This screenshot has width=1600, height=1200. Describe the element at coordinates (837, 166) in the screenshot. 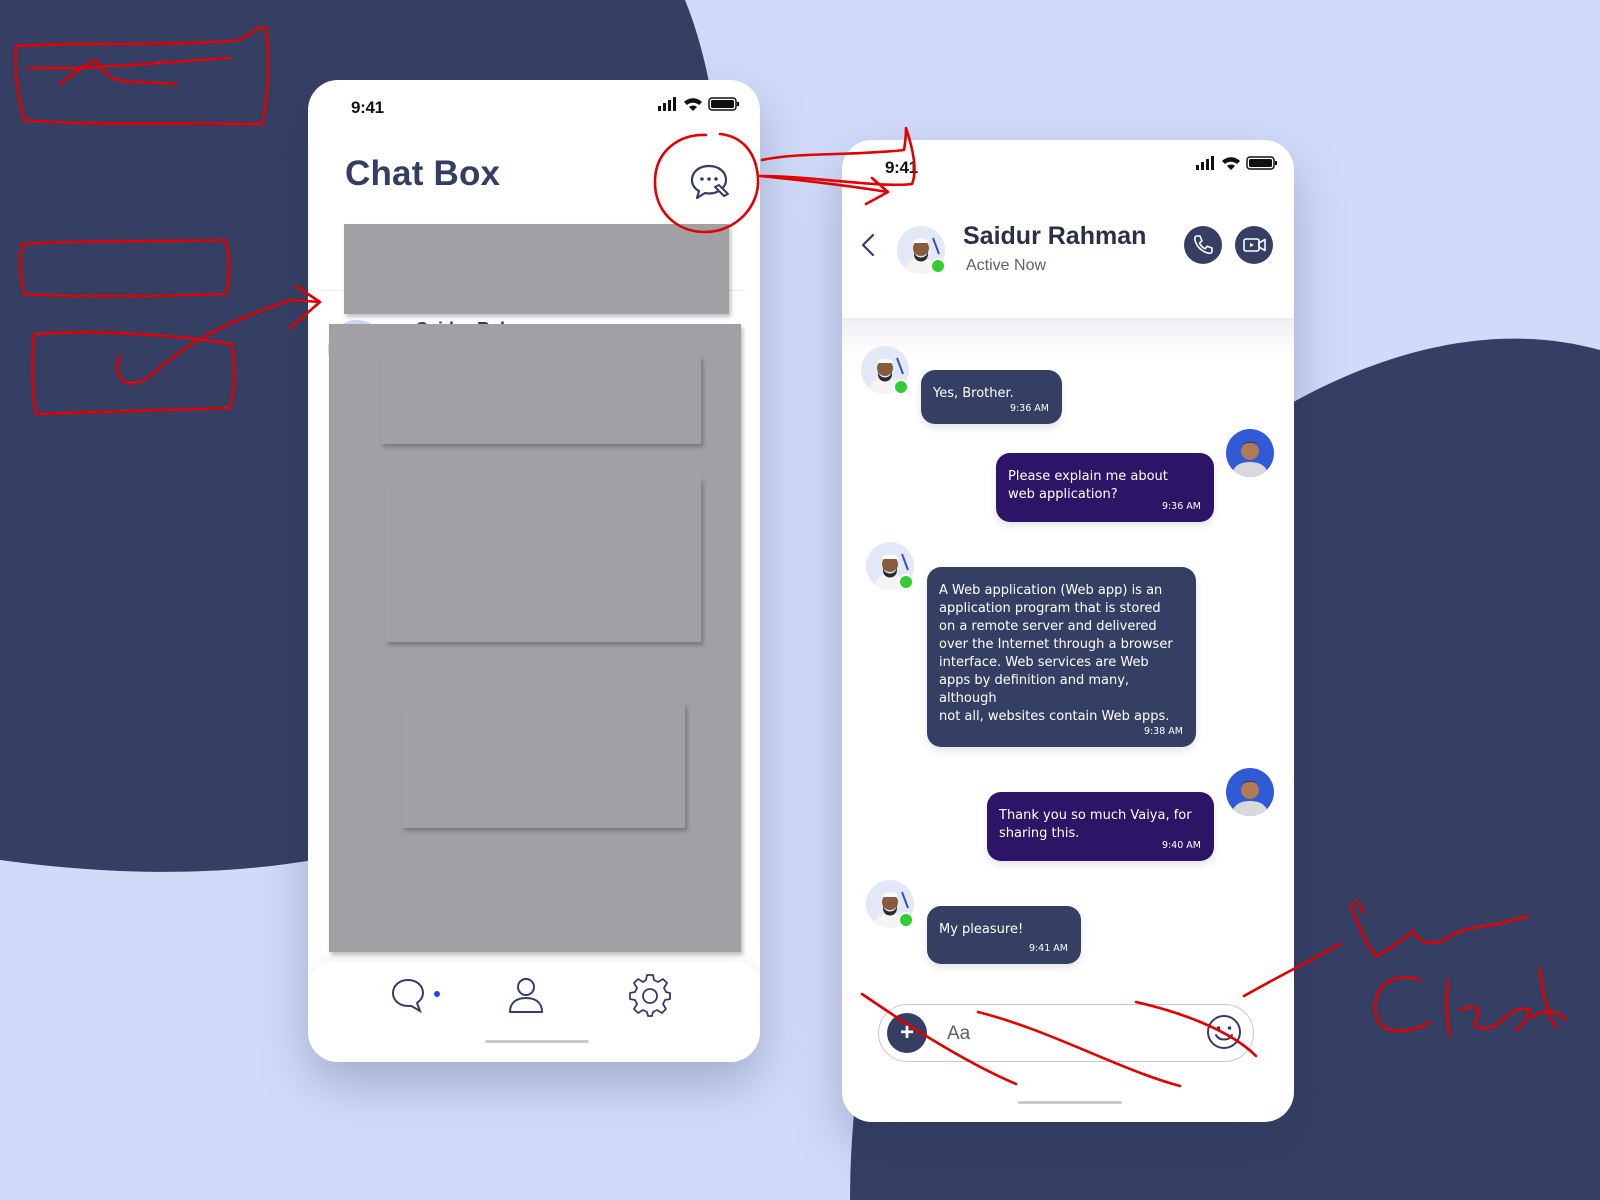

I see `annotation-arrow` at that location.